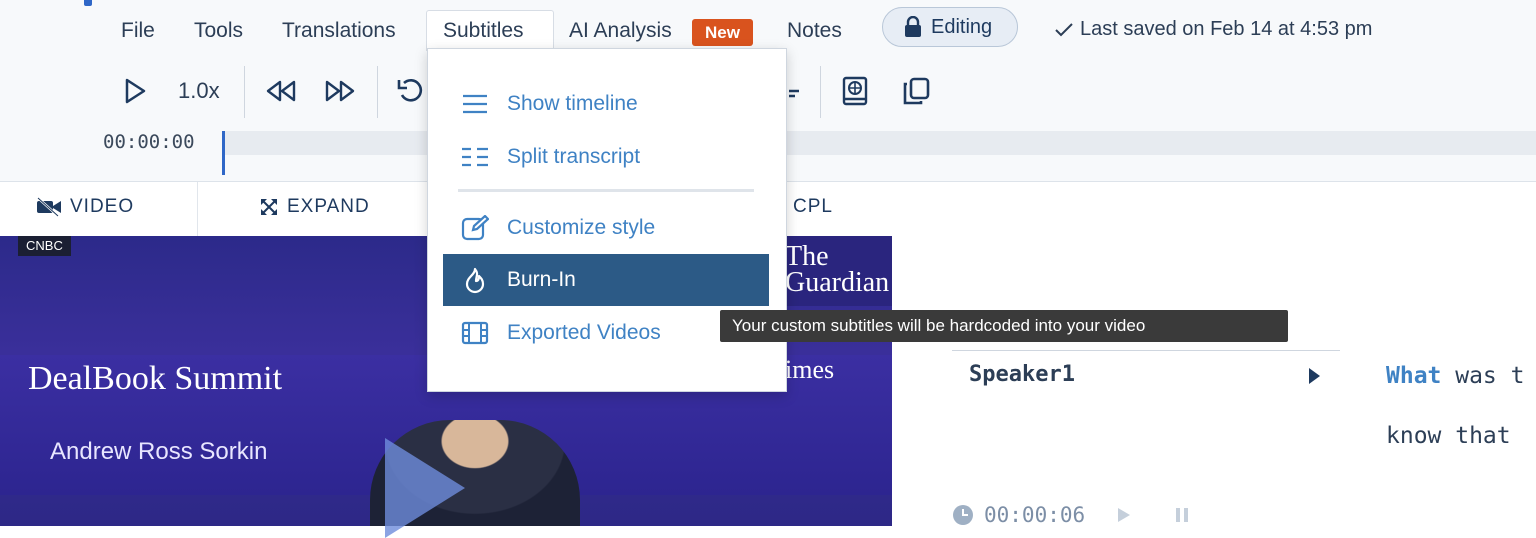 This screenshot has width=1536, height=538. Describe the element at coordinates (963, 515) in the screenshot. I see `clock-icon` at that location.